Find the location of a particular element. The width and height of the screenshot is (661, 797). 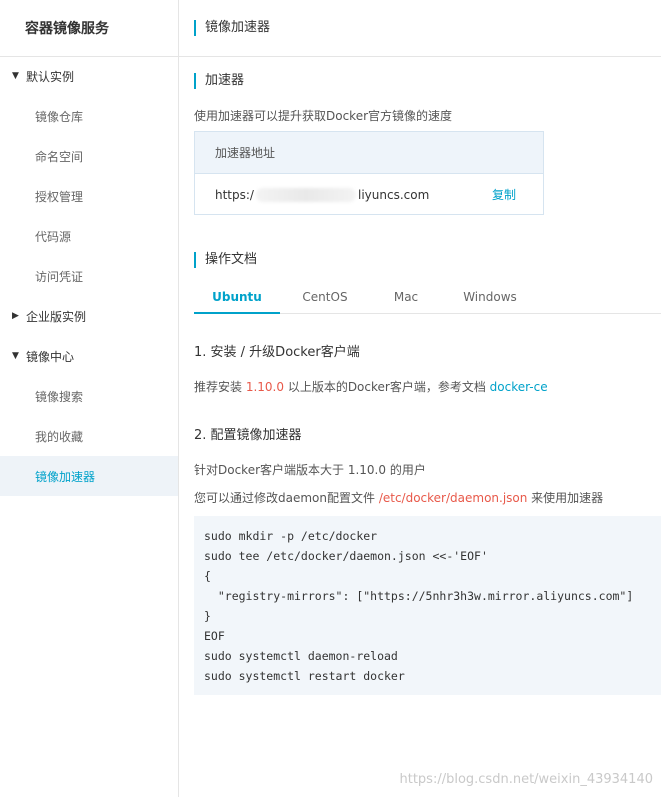

sidebar-item-image-center: ▼ 镜像中心 is located at coordinates (89, 356).